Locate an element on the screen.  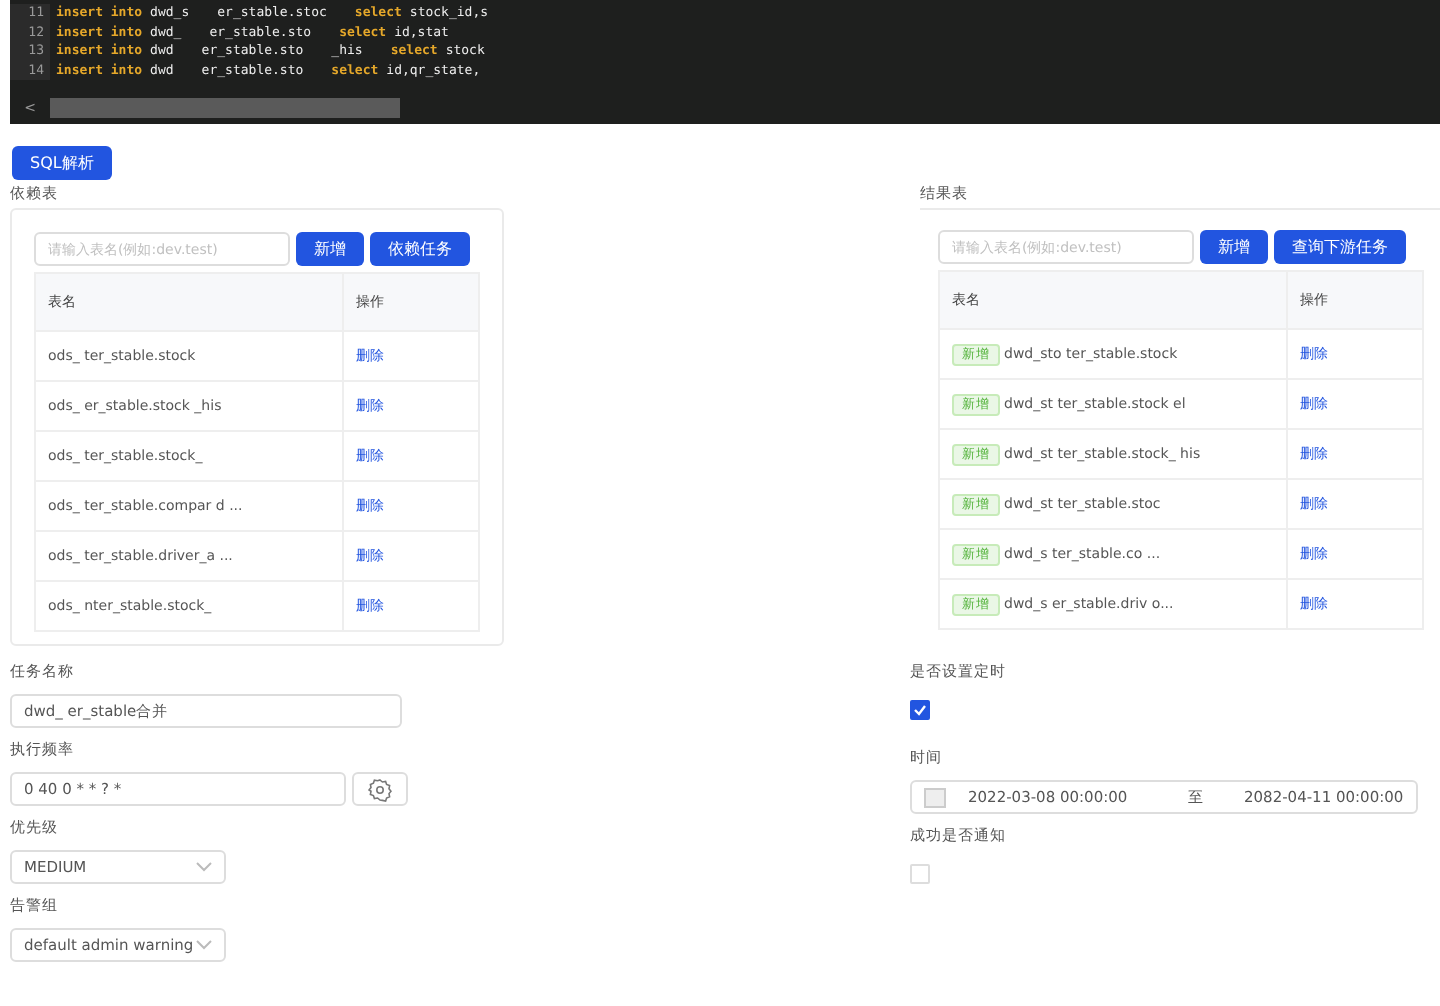
action-button: 查询下游任务 is located at coordinates (1340, 247).